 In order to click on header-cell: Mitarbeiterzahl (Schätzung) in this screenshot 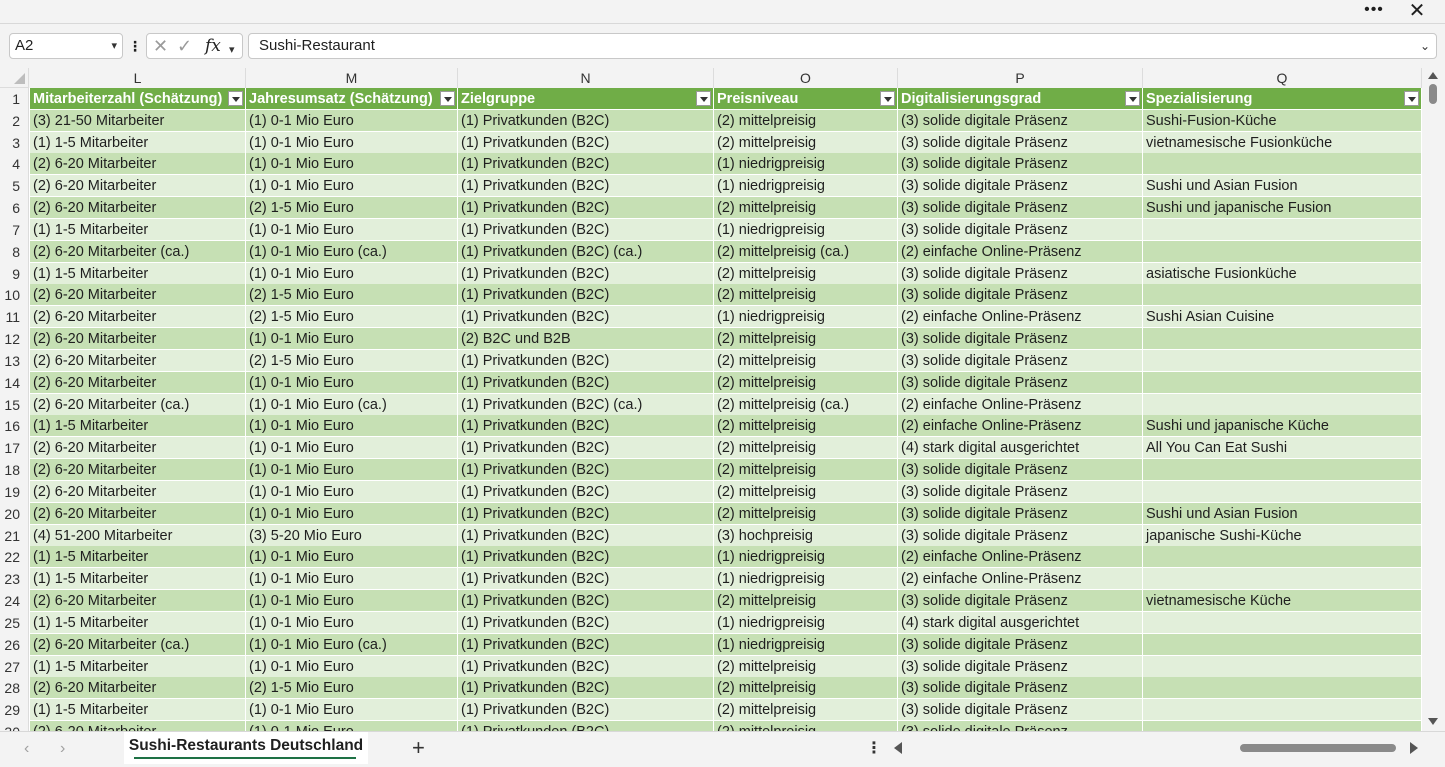, I will do `click(138, 99)`.